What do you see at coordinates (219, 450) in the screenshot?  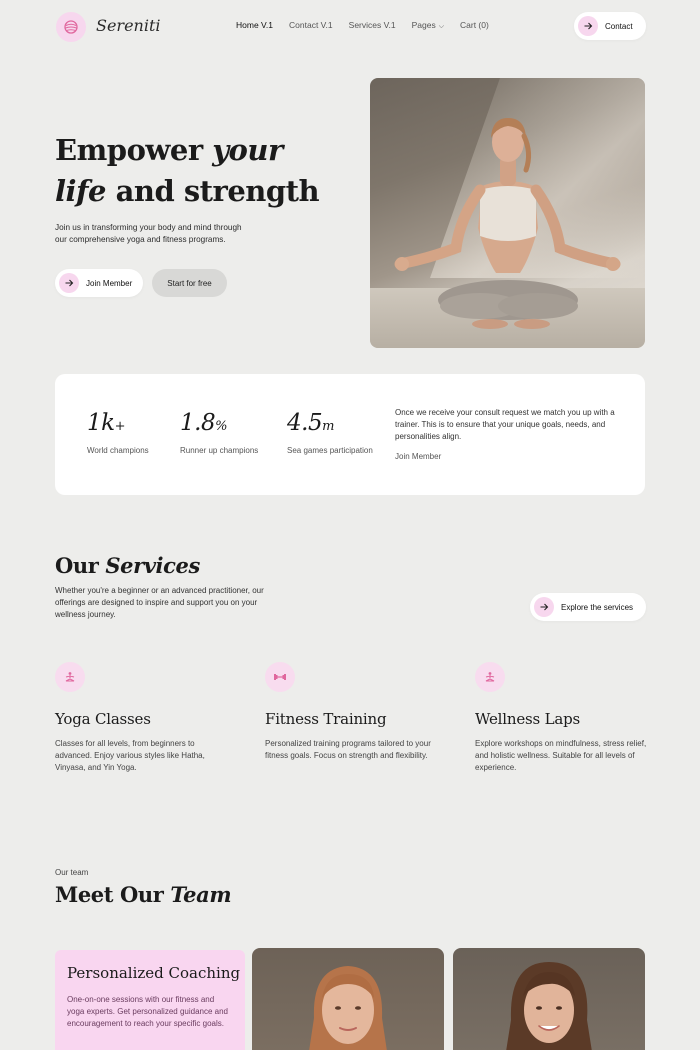 I see `stat-label: Runner up champions` at bounding box center [219, 450].